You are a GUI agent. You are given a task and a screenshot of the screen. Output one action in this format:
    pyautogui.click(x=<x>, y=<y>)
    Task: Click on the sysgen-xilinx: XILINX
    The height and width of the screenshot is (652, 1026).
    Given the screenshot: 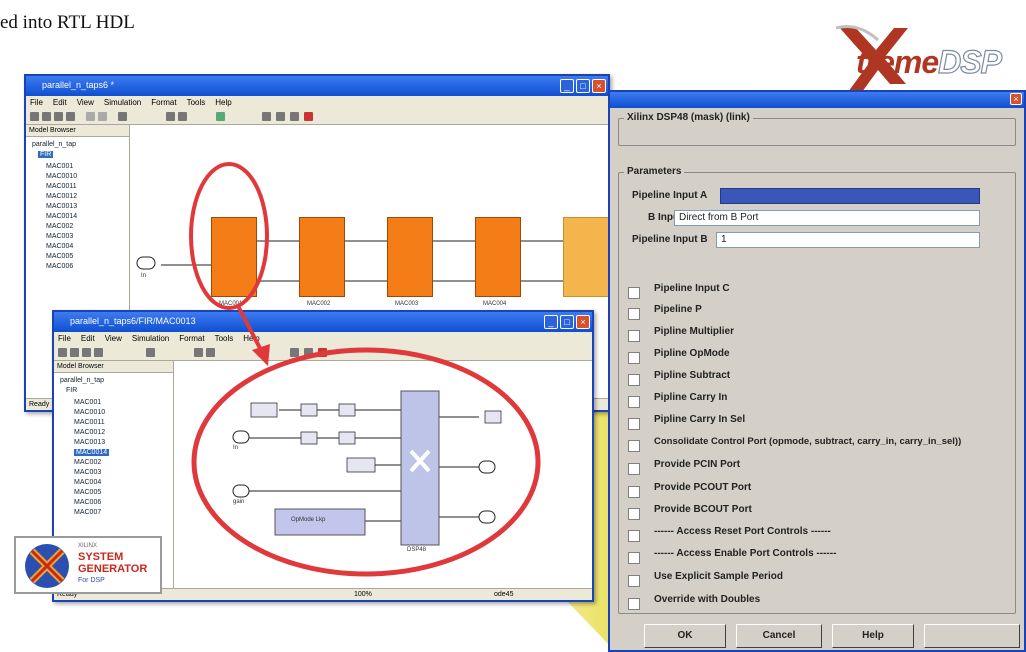 What is the action you would take?
    pyautogui.click(x=88, y=546)
    